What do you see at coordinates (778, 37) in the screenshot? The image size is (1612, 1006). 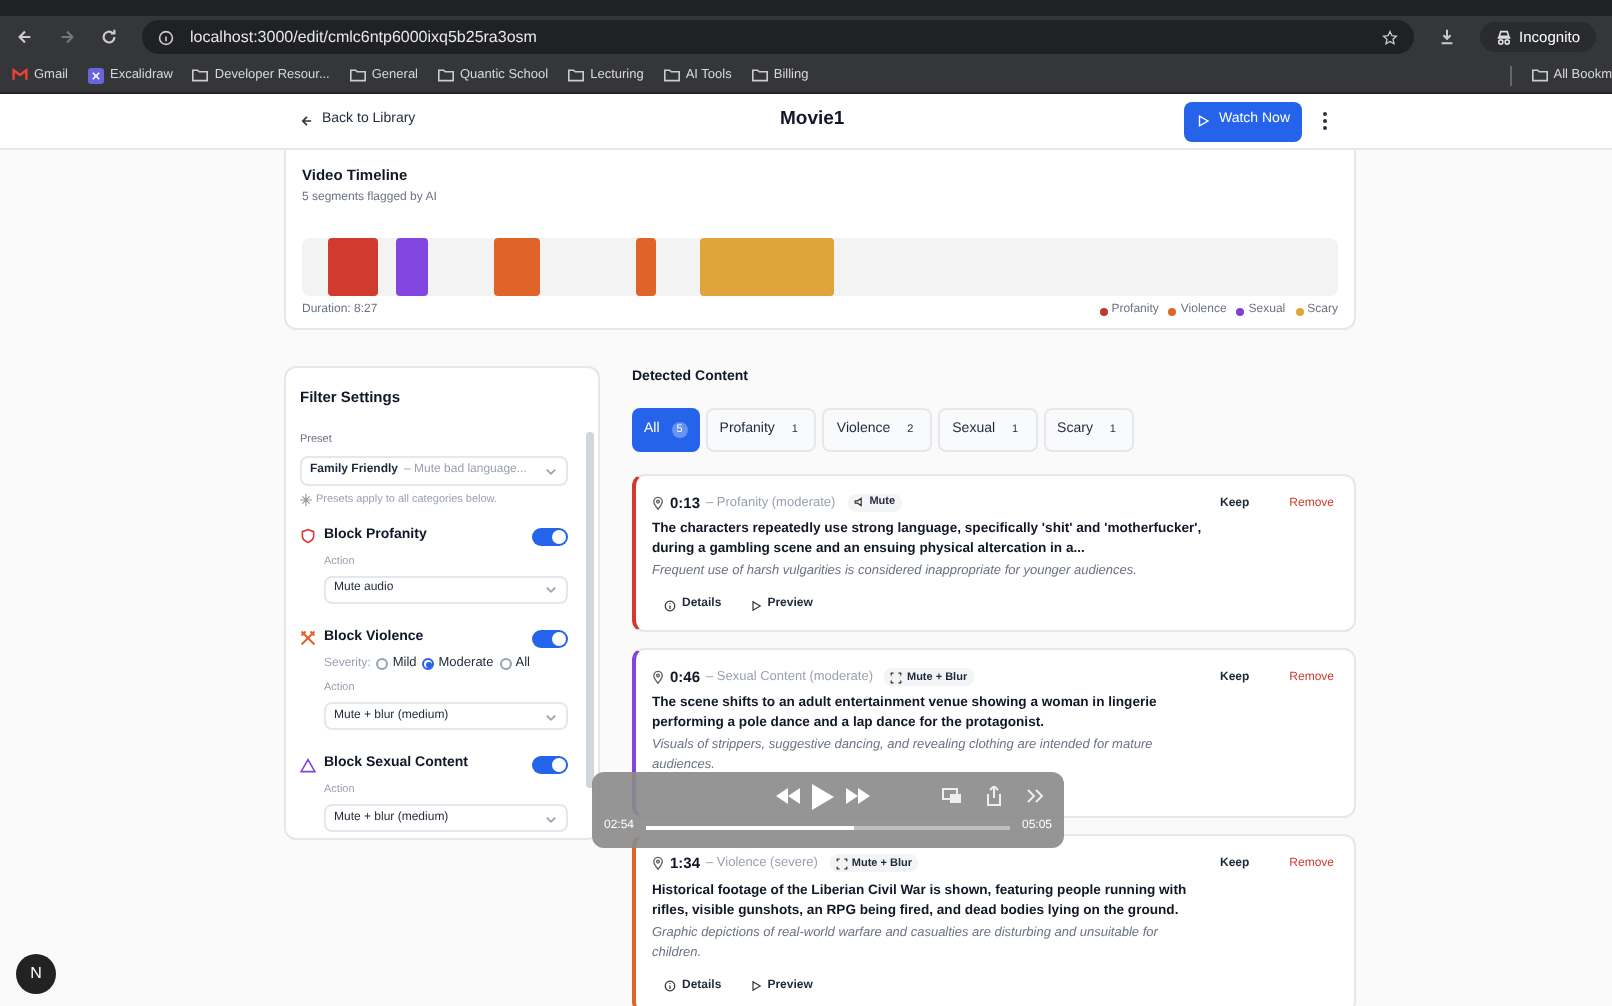 I see `address-bar: localhost:3000/edit/cmlc6ntp6000ixq5b25ra3osm` at bounding box center [778, 37].